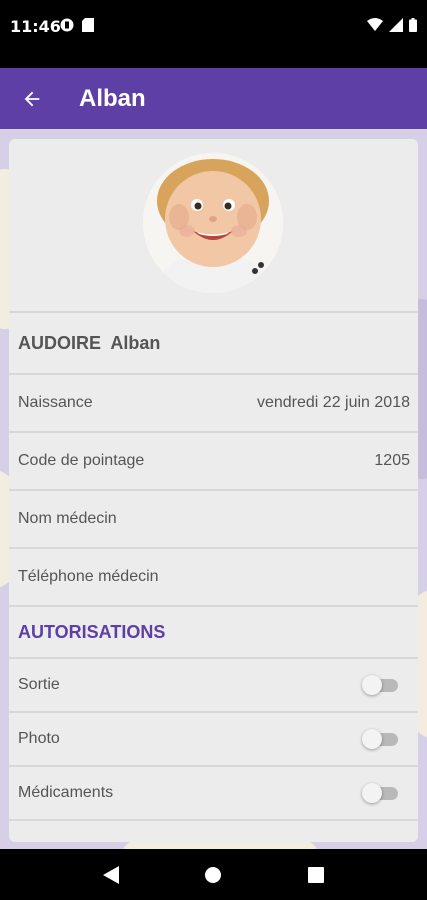  What do you see at coordinates (213, 34) in the screenshot?
I see `status-bar: 11:46` at bounding box center [213, 34].